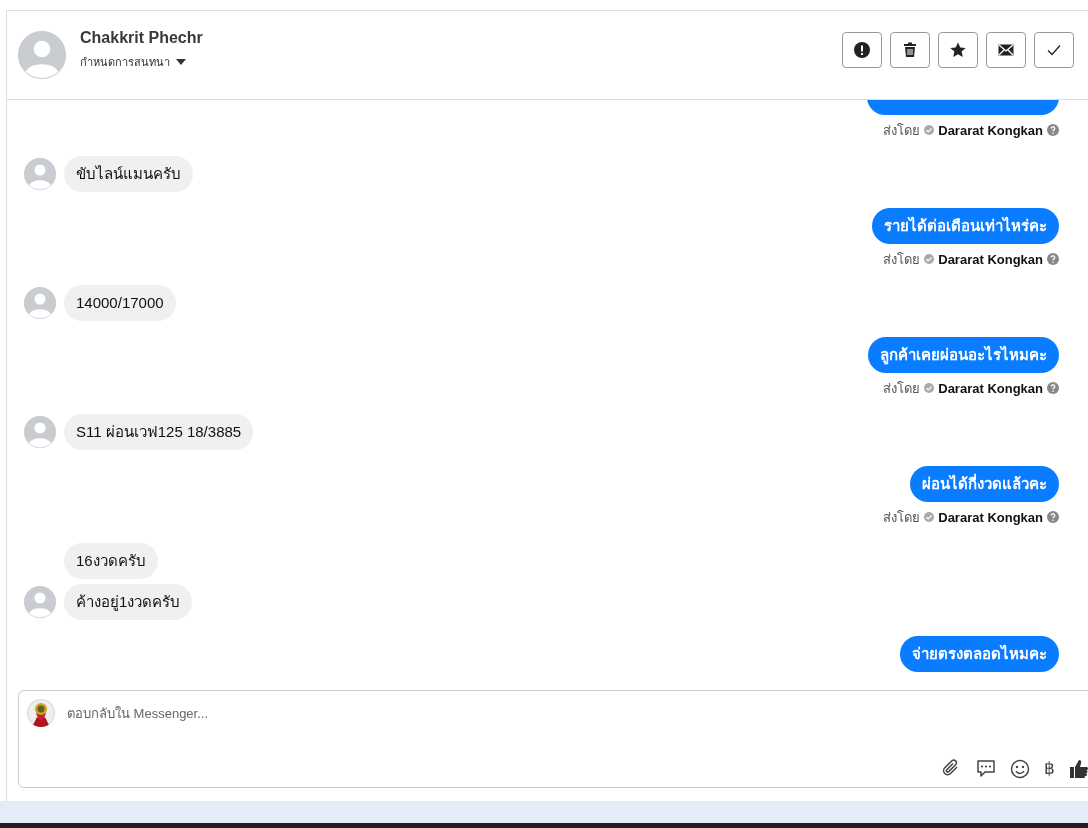  I want to click on smiley-icon, so click(1020, 768).